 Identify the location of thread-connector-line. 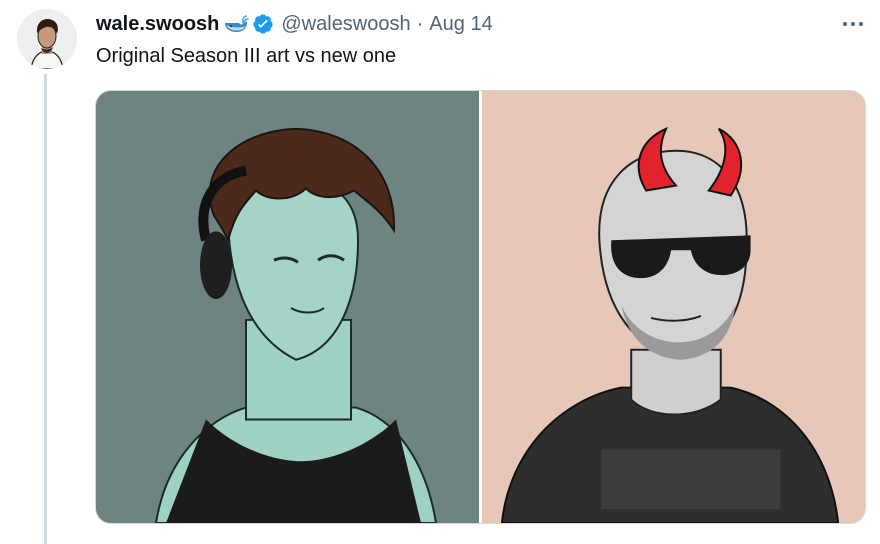
(45, 309).